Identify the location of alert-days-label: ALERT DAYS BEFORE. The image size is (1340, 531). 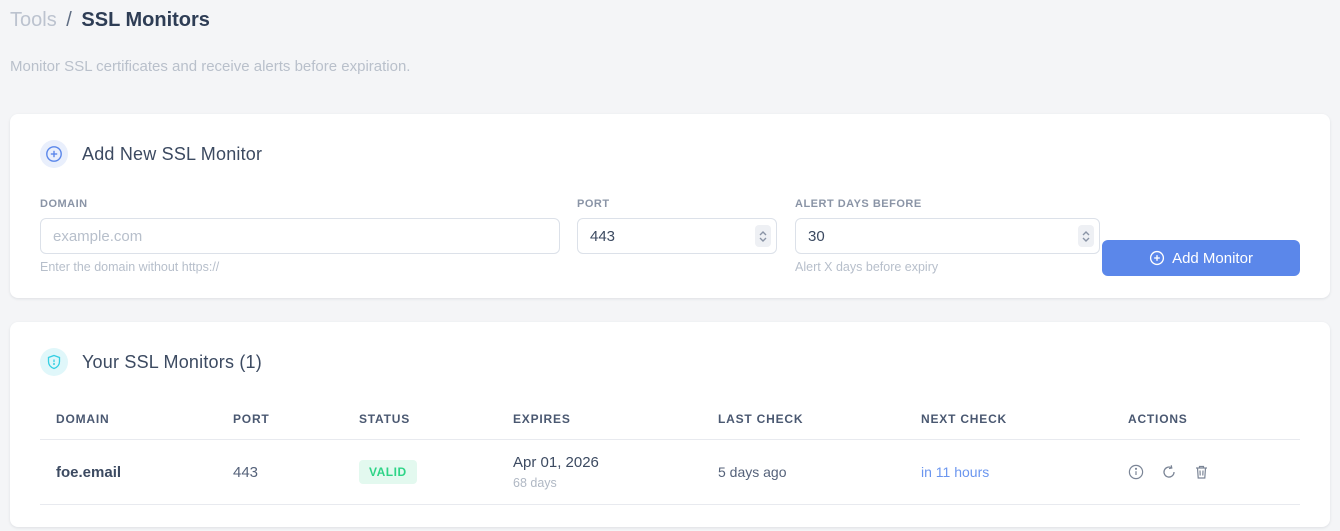
(858, 204).